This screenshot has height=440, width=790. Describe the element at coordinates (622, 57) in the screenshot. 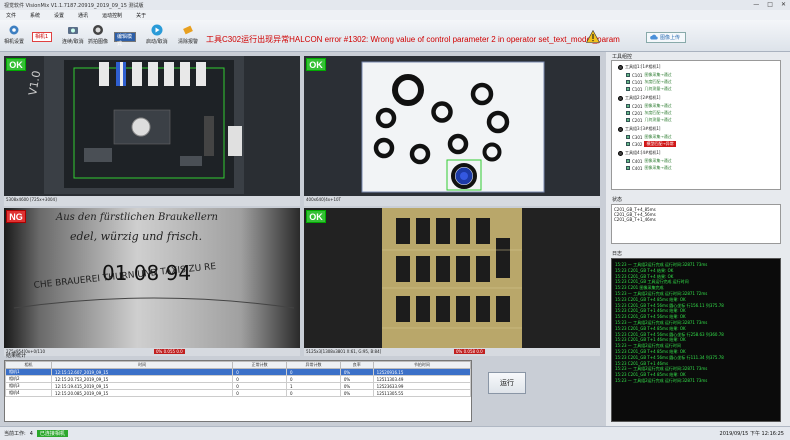

I see `tree-label: 工具组控` at that location.